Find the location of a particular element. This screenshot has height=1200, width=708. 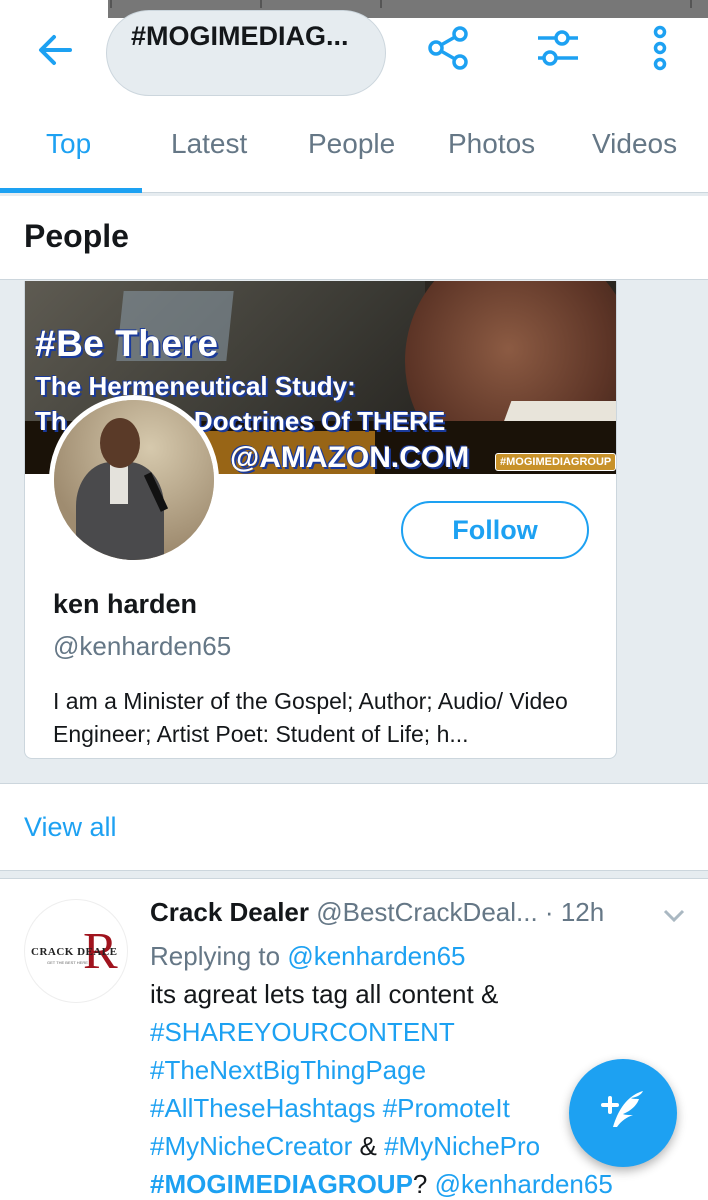

view-all-row: View all is located at coordinates (354, 827).